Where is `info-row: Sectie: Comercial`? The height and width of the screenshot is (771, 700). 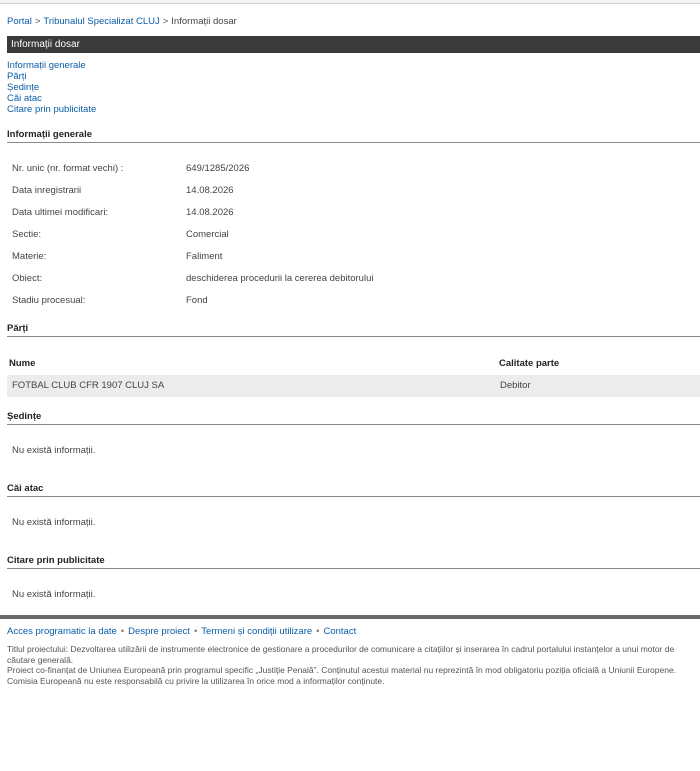
info-row: Sectie: Comercial is located at coordinates (356, 236).